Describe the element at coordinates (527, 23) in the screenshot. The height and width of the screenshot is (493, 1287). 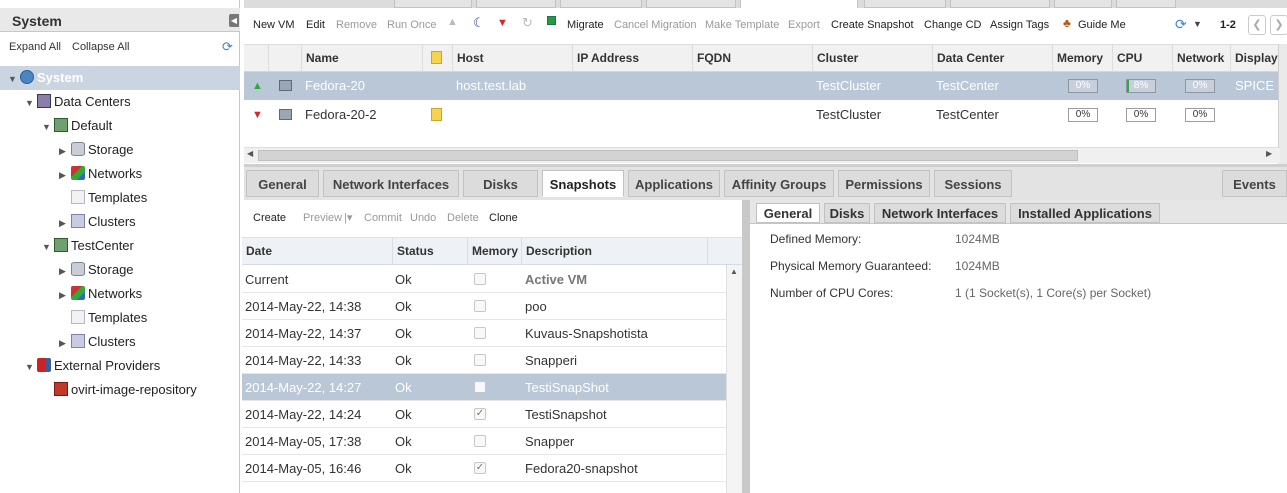
I see `reboot-icon: ↻` at that location.